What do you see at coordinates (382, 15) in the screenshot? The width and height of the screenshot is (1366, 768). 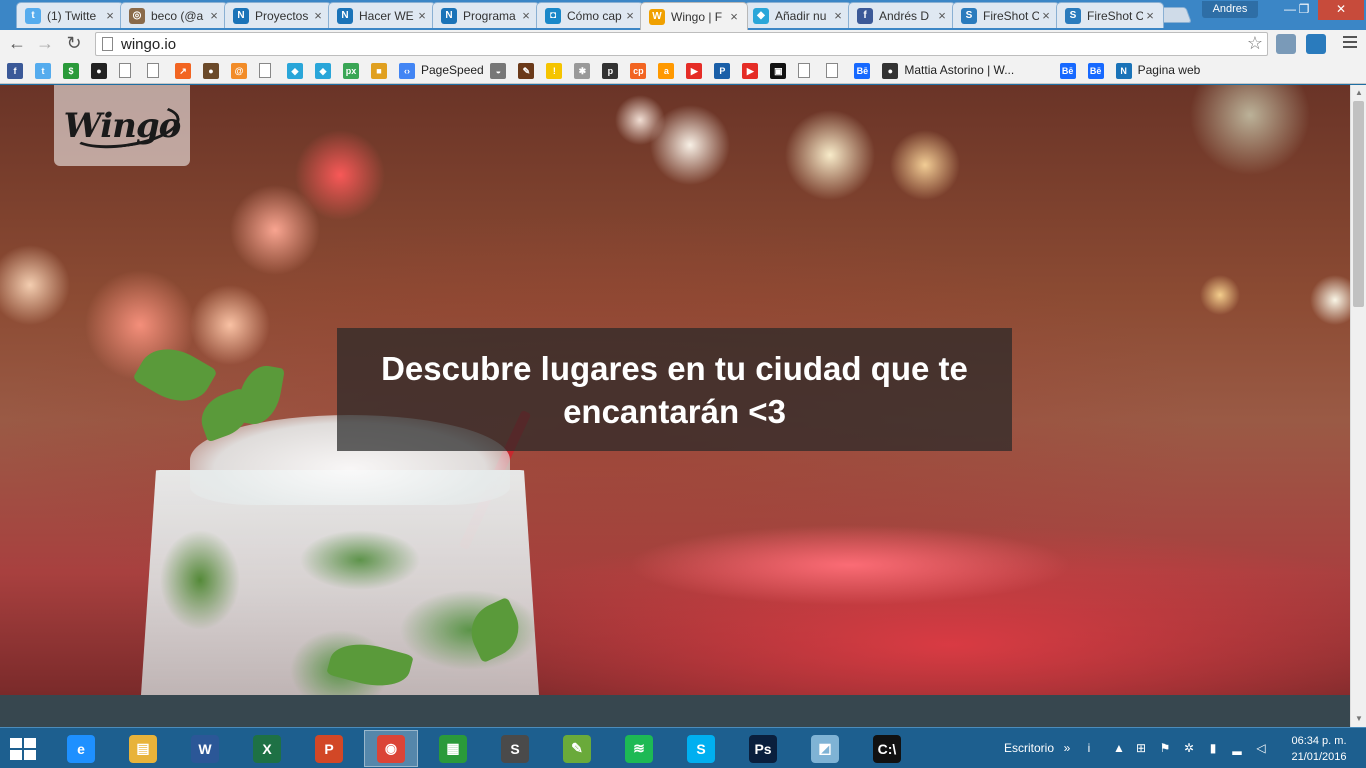 I see `browser-tab: N Hacer WE ×` at bounding box center [382, 15].